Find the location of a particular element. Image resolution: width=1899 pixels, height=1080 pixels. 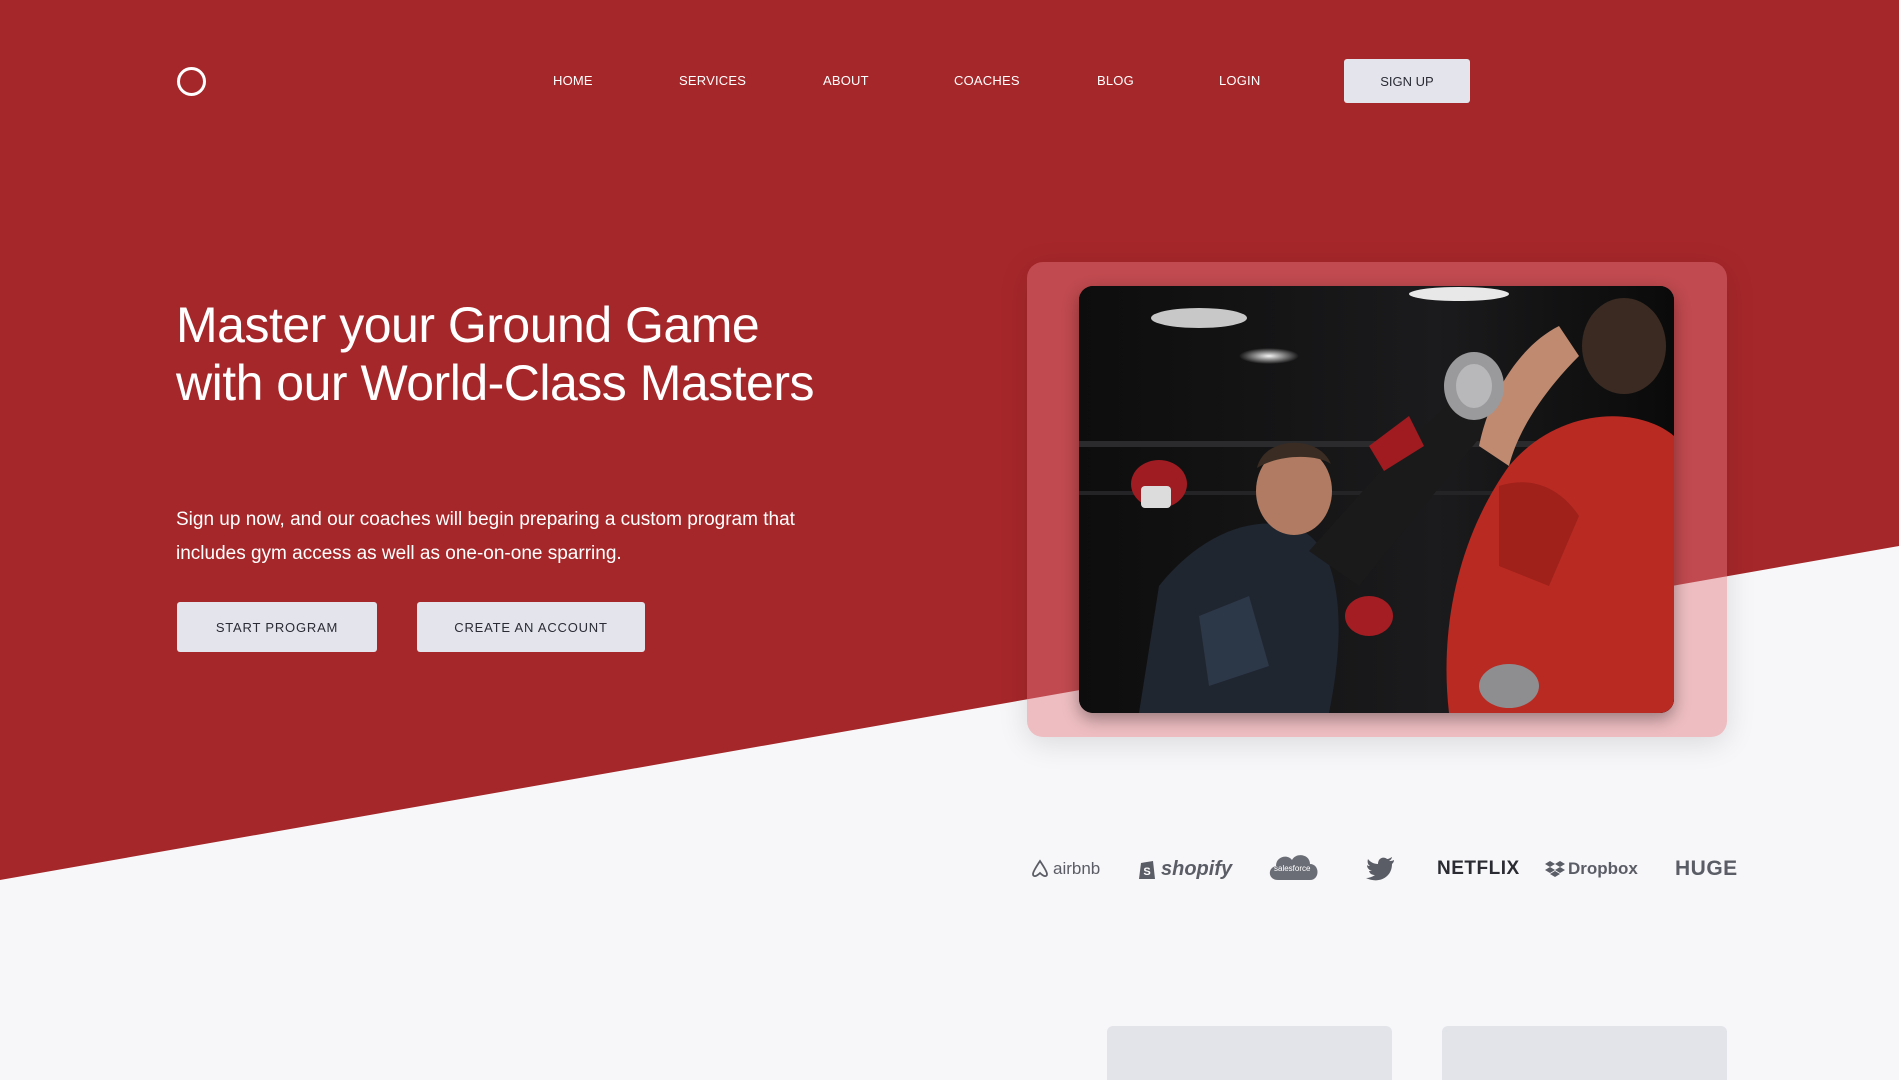

twitter-bird-icon is located at coordinates (1380, 869).